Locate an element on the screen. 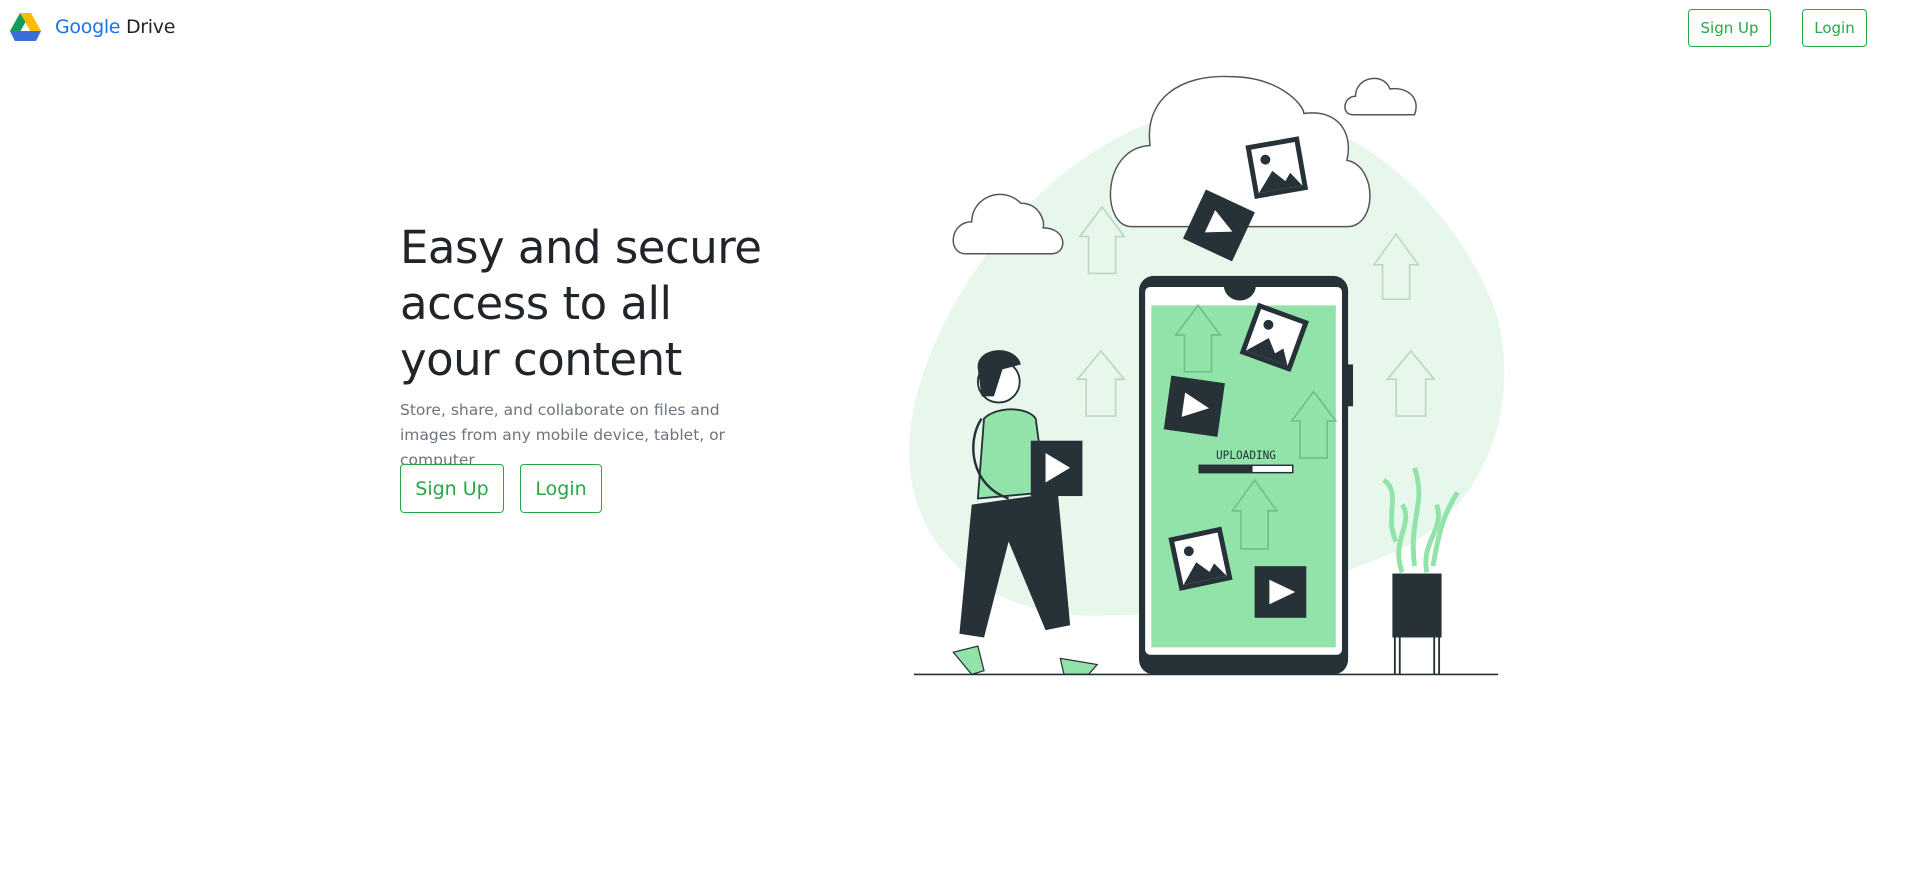 Image resolution: width=1907 pixels, height=877 pixels. google-drive-logo-icon is located at coordinates (25, 27).